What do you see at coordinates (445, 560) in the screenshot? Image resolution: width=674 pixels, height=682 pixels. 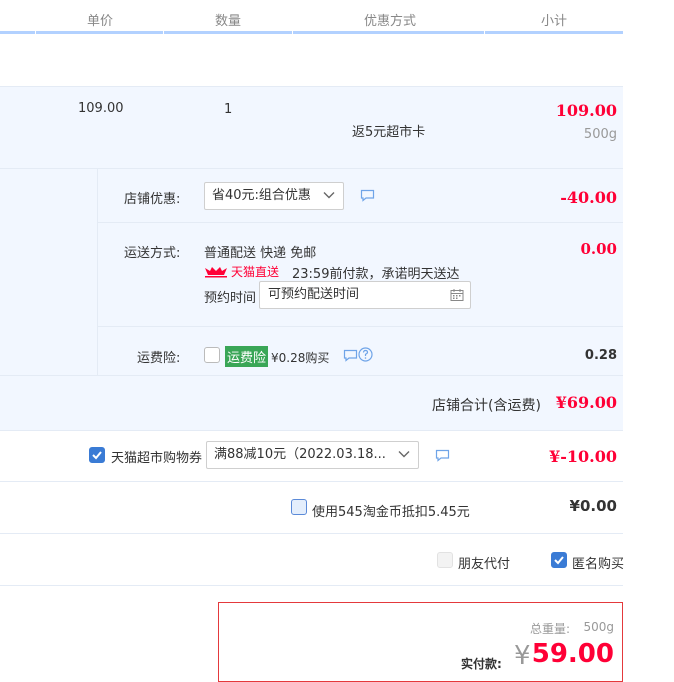 I see `friend-pay-checkbox` at bounding box center [445, 560].